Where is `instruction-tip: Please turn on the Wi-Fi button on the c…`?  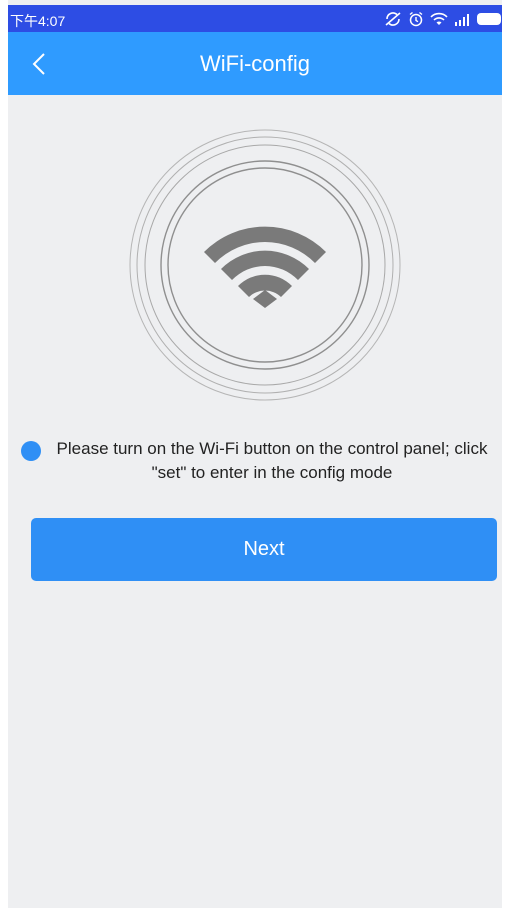 instruction-tip: Please turn on the Wi-Fi button on the c… is located at coordinates (260, 461).